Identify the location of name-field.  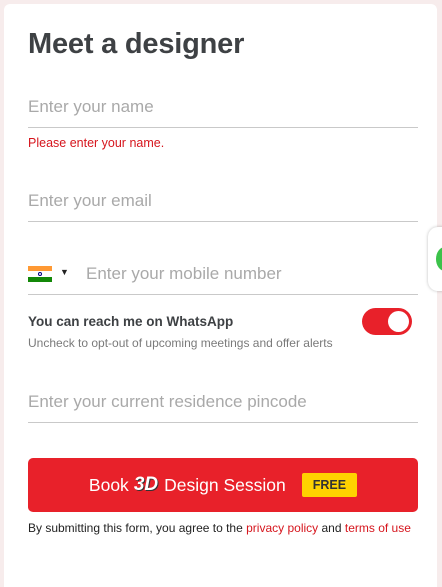
(223, 107).